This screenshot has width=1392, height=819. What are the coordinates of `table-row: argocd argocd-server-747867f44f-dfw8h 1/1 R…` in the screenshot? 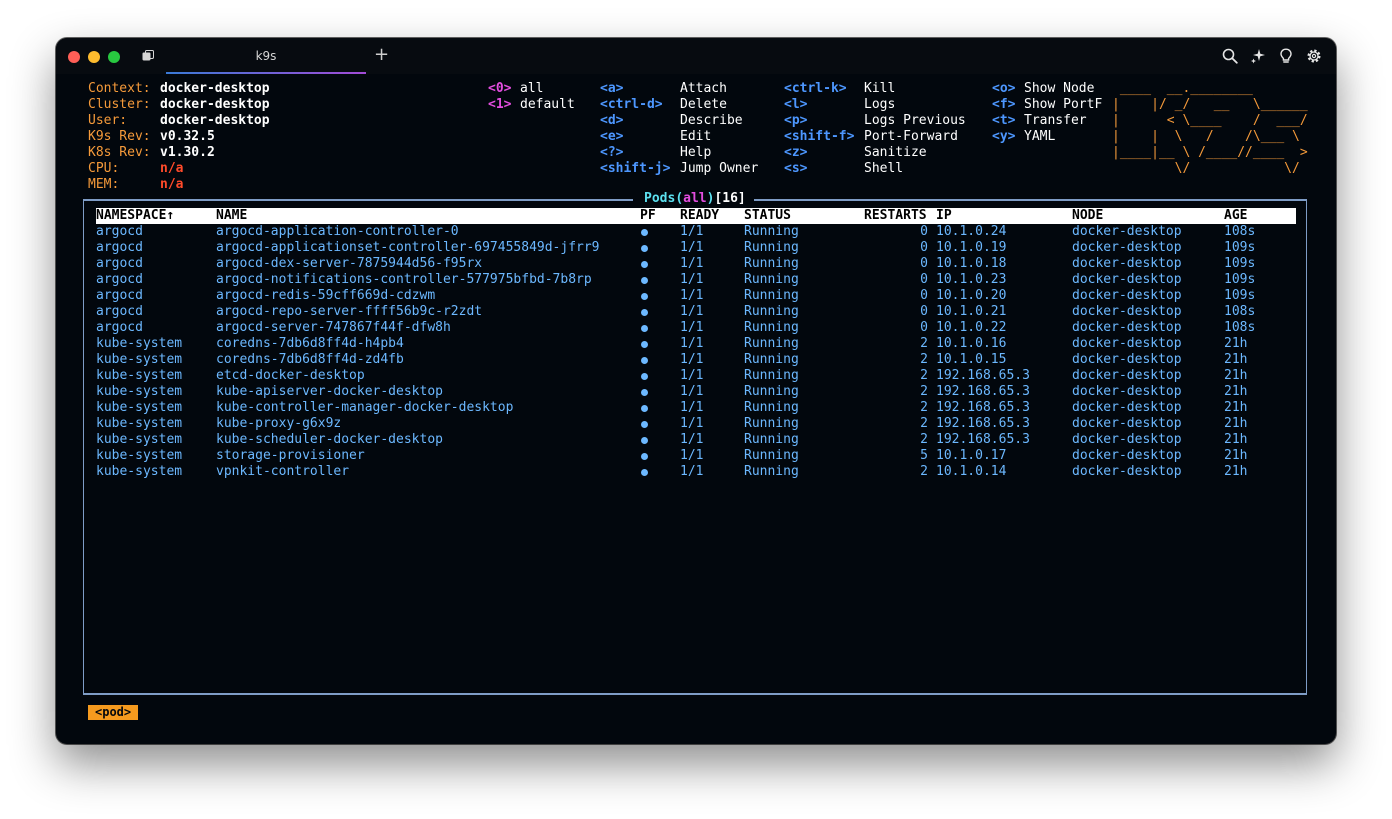 It's located at (696, 328).